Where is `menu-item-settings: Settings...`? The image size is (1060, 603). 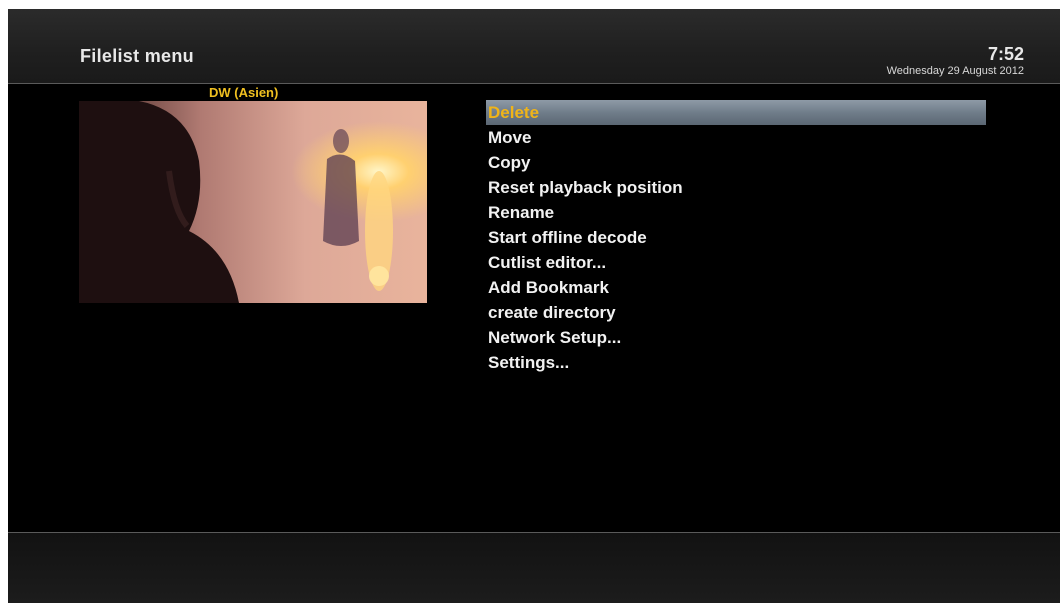 menu-item-settings: Settings... is located at coordinates (736, 362).